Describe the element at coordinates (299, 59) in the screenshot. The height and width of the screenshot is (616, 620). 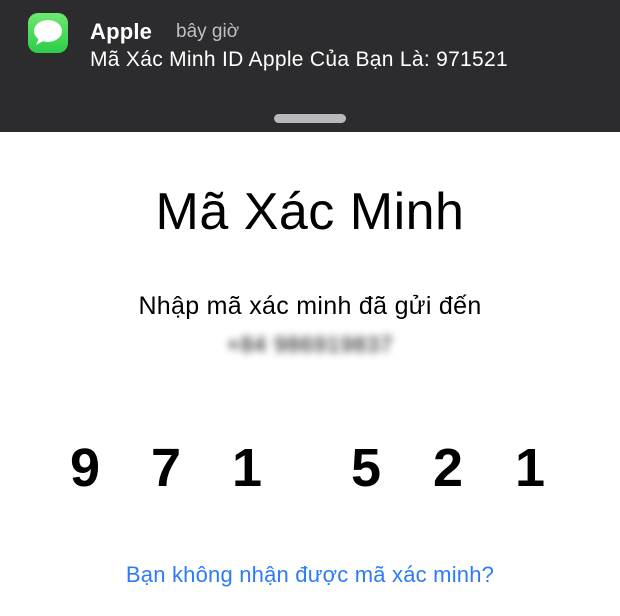
I see `notification-message: Mã Xác Minh ID Apple Của Bạn Là: 971521` at that location.